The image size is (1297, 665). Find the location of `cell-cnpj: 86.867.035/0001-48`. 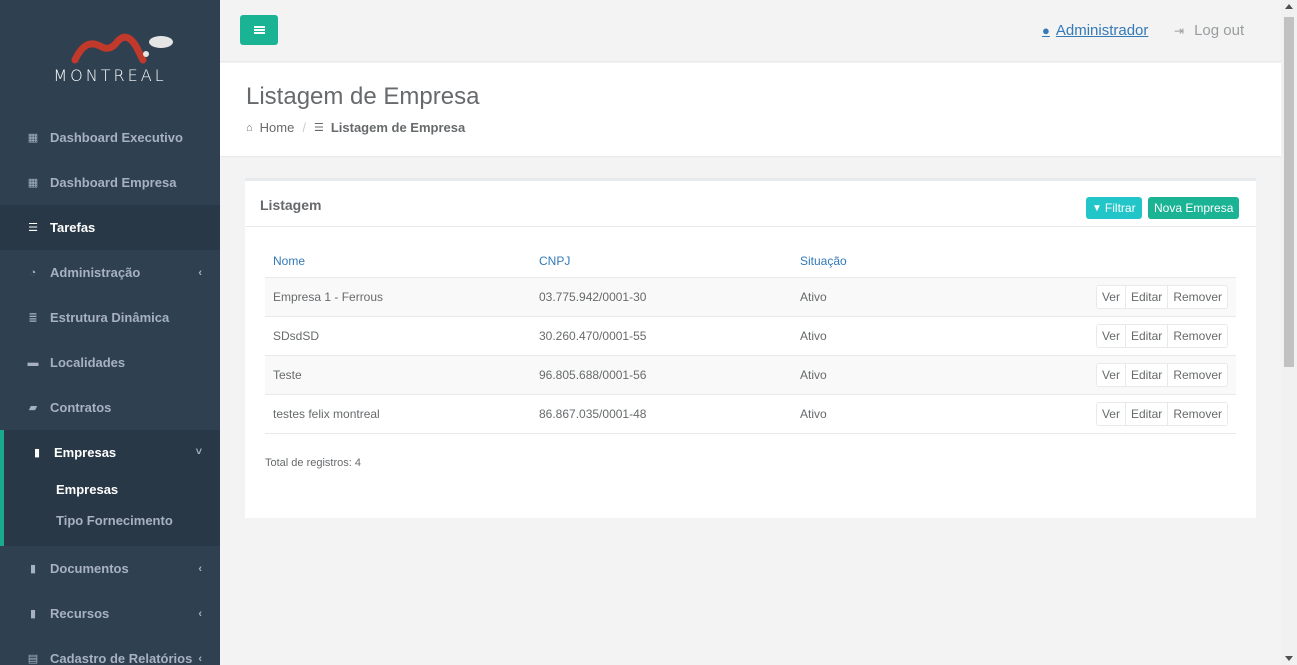

cell-cnpj: 86.867.035/0001-48 is located at coordinates (661, 414).